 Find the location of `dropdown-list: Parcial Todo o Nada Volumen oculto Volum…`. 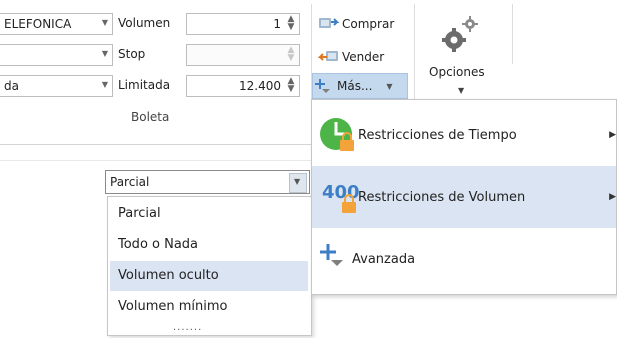

dropdown-list: Parcial Todo o Nada Volumen oculto Volum… is located at coordinates (209, 266).